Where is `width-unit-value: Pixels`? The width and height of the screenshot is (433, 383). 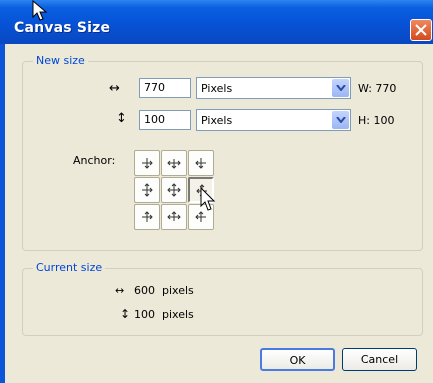 width-unit-value: Pixels is located at coordinates (217, 88).